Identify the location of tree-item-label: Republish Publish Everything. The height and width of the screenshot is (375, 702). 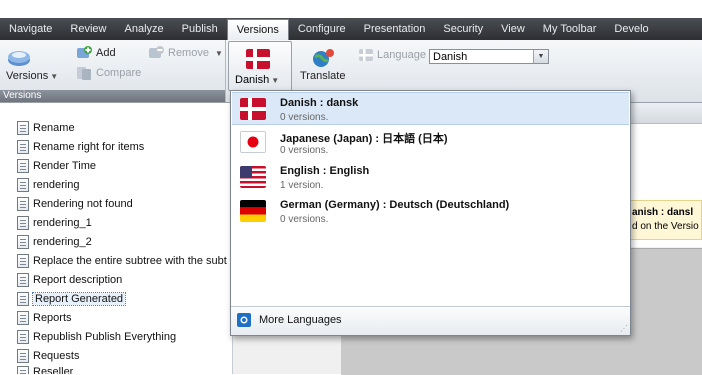
(105, 337).